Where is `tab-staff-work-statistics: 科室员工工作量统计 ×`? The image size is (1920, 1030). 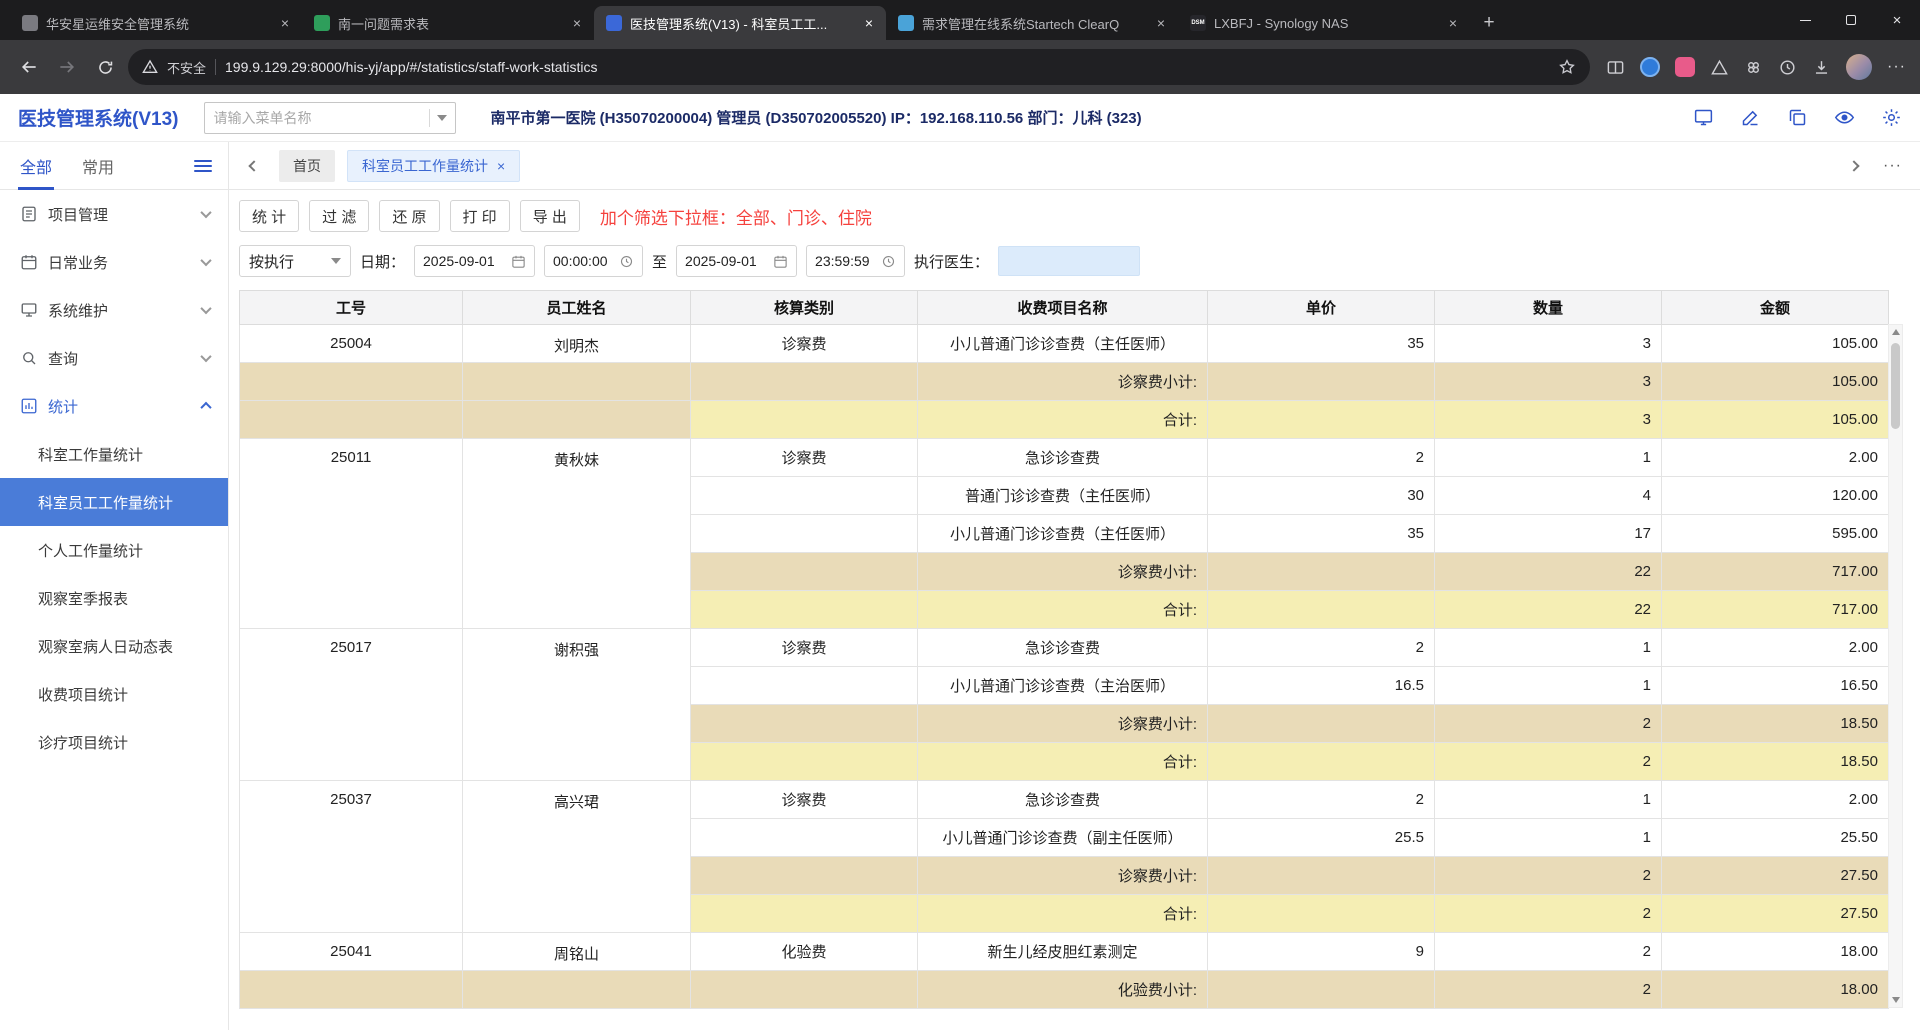
tab-staff-work-statistics: 科室员工工作量统计 × is located at coordinates (434, 165).